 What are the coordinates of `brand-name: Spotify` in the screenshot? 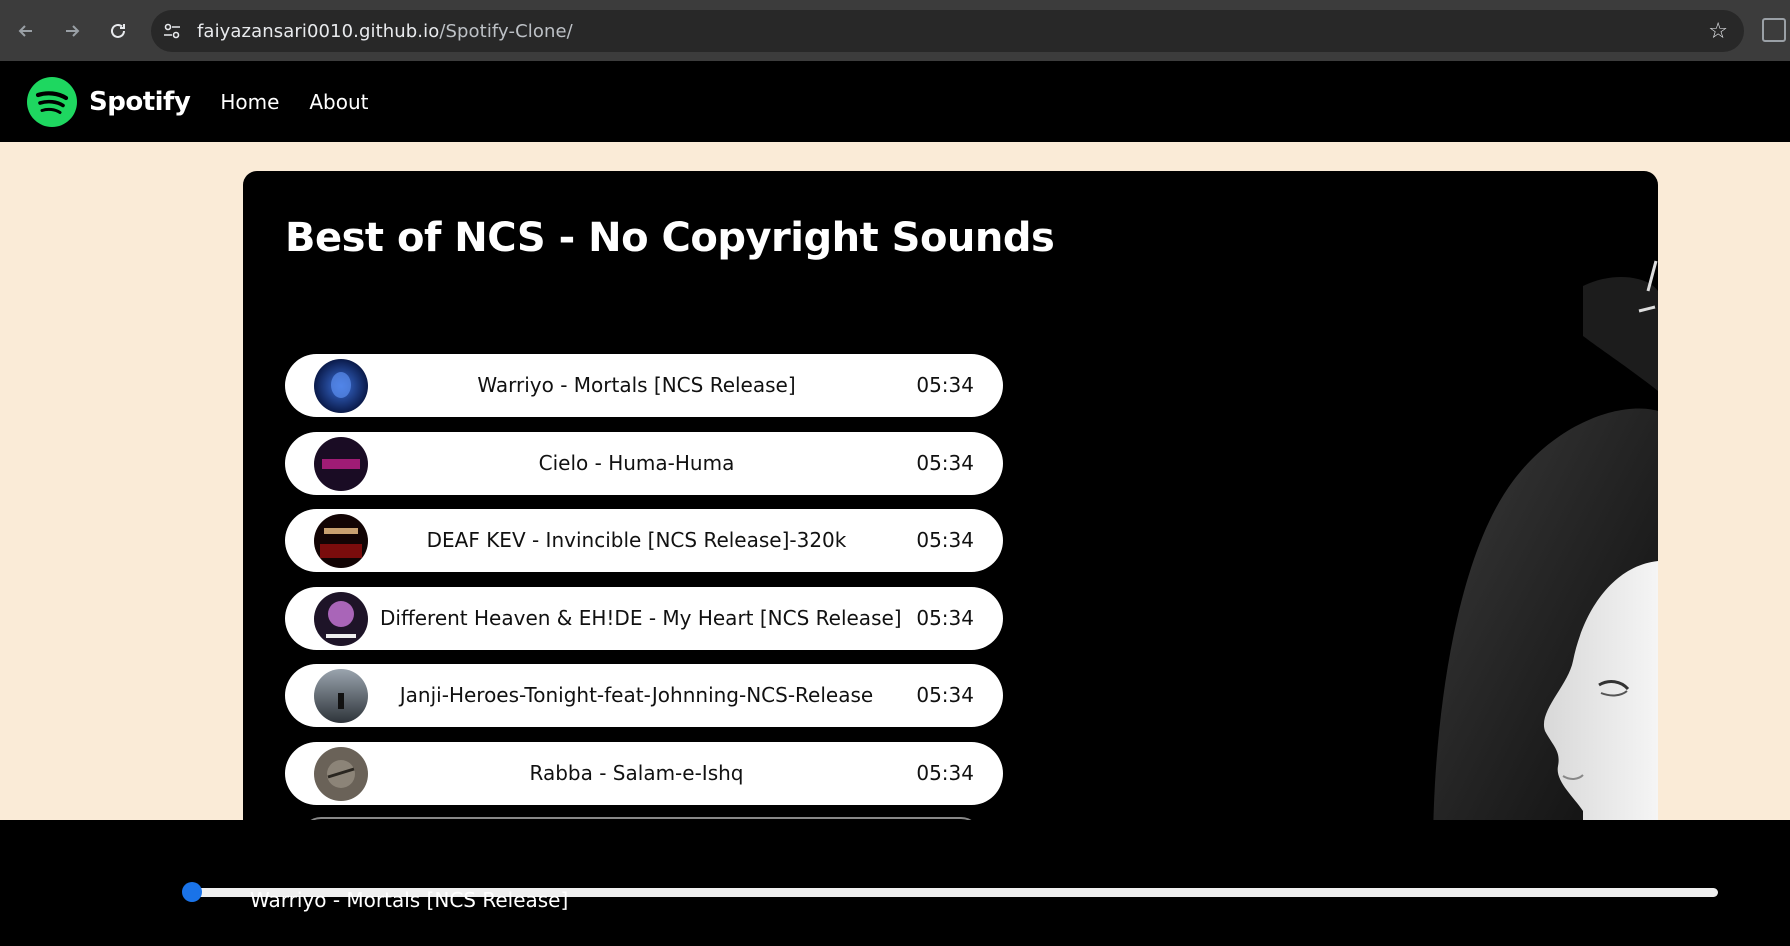 It's located at (140, 102).